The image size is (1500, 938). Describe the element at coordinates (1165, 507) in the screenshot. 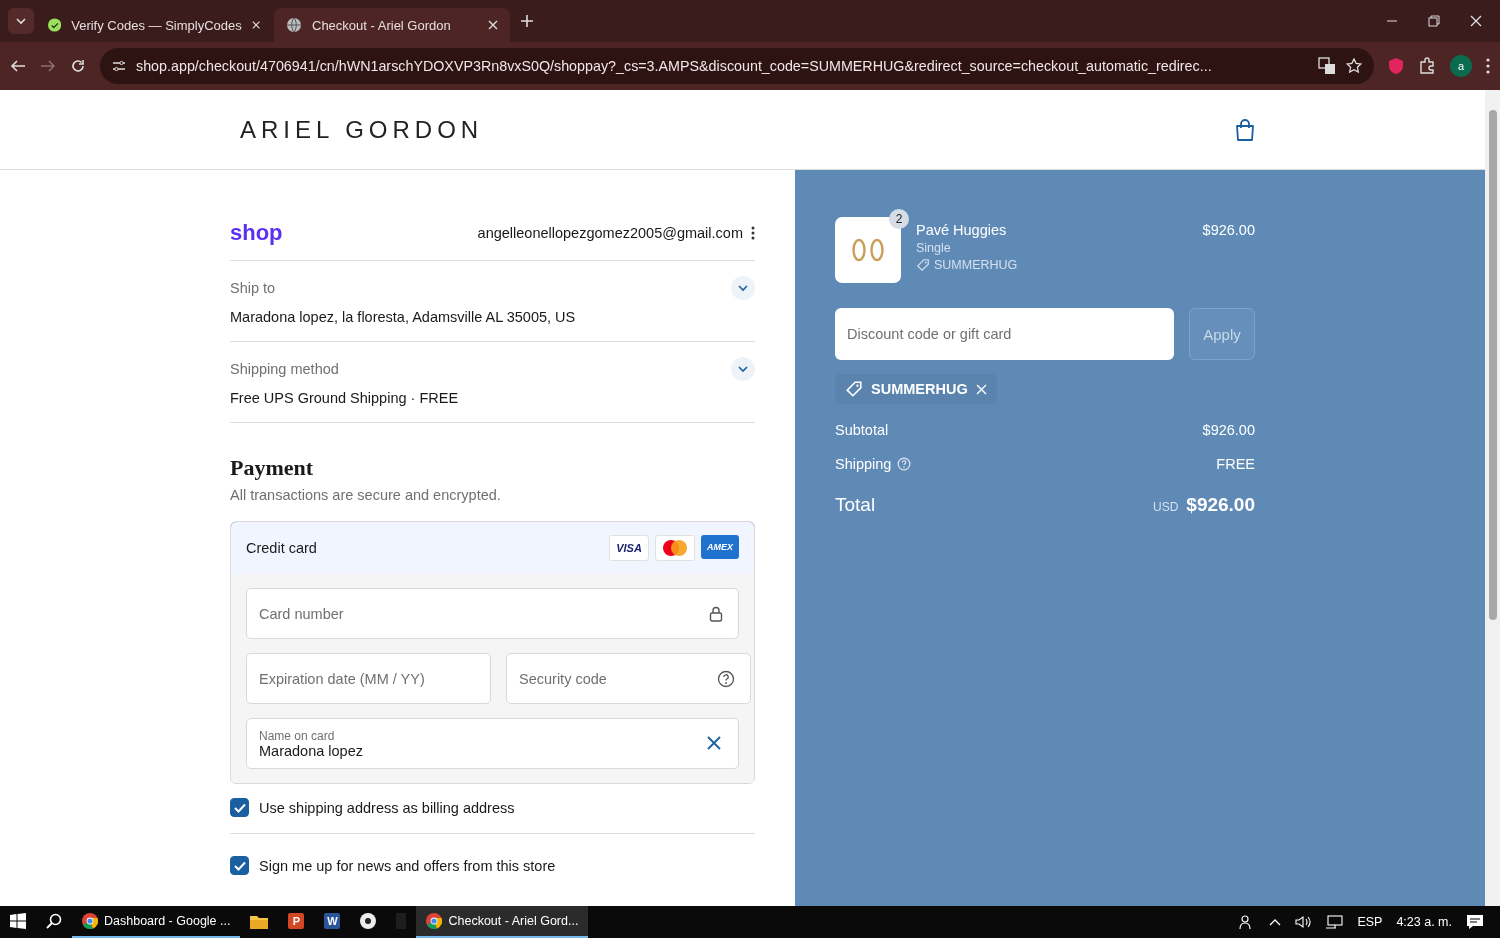

I see `currency-code: USD` at that location.